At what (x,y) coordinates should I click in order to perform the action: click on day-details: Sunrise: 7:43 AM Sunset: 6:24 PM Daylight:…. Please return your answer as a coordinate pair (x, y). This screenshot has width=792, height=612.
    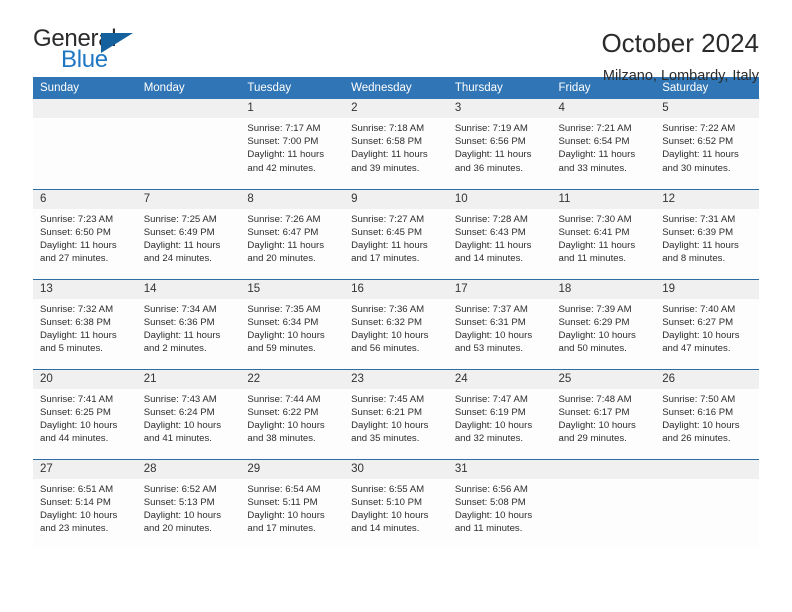
    Looking at the image, I should click on (189, 417).